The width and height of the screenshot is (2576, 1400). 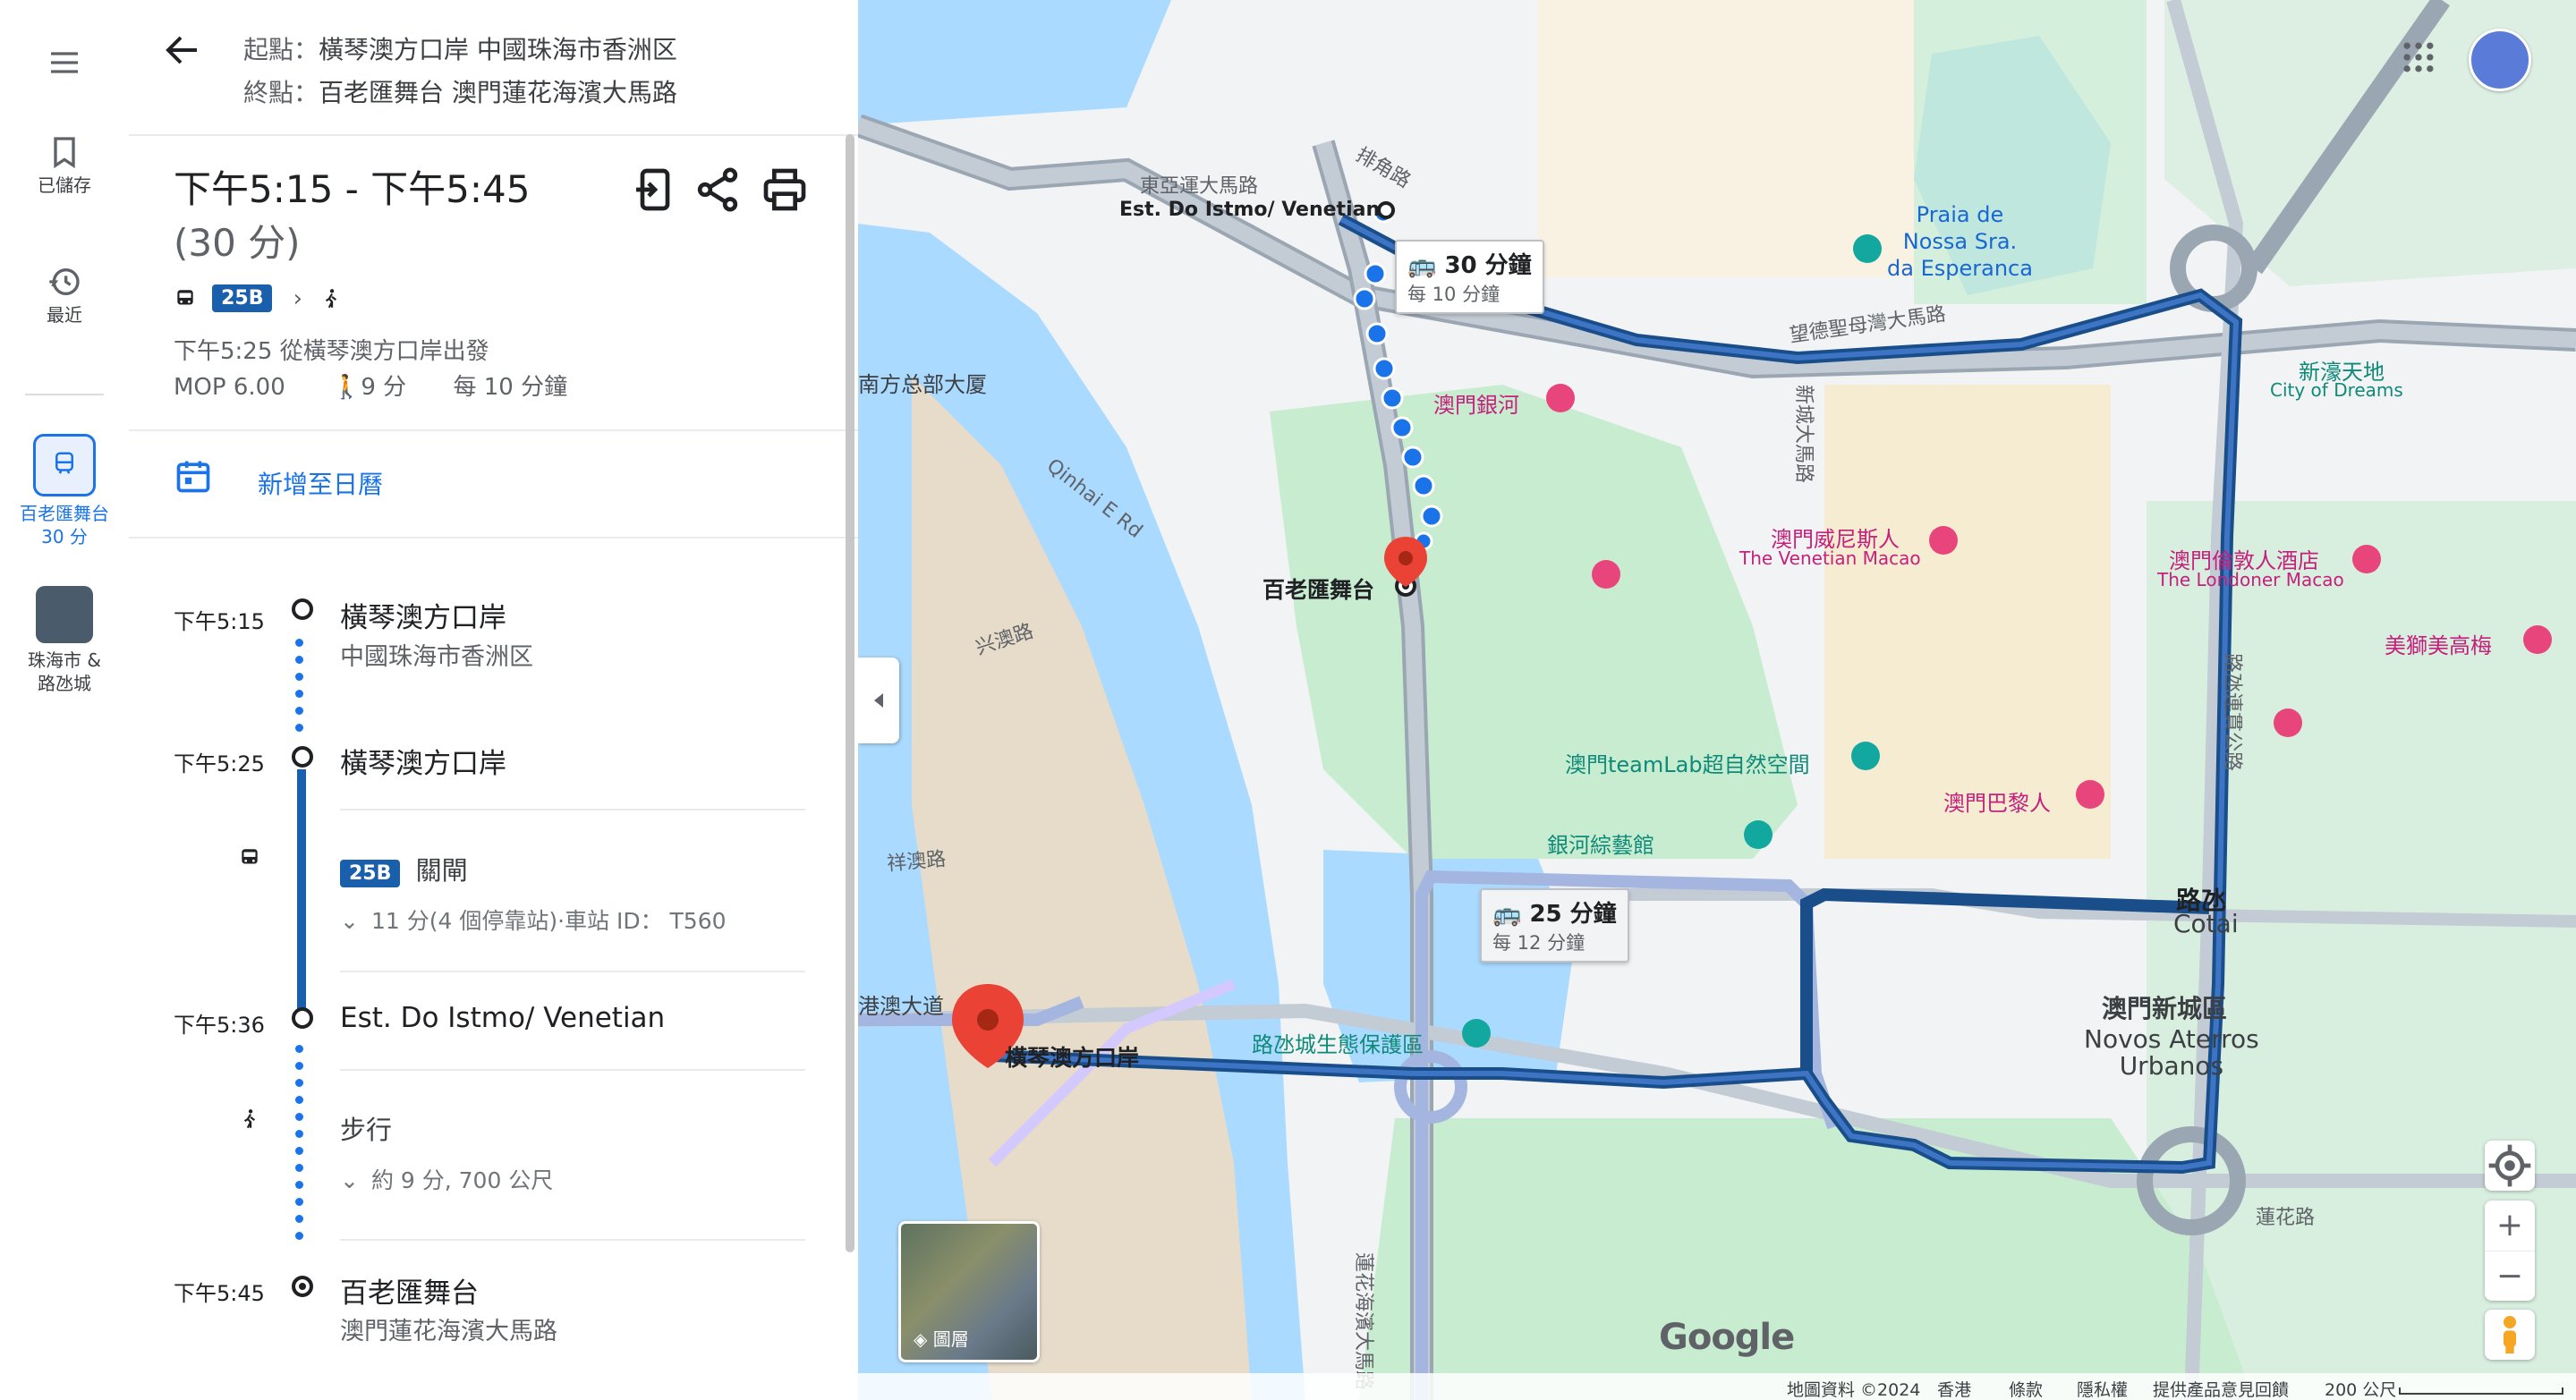 What do you see at coordinates (460, 91) in the screenshot?
I see `destination-line: 終點：百老匯舞台 澳門蓮花海濱大馬路` at bounding box center [460, 91].